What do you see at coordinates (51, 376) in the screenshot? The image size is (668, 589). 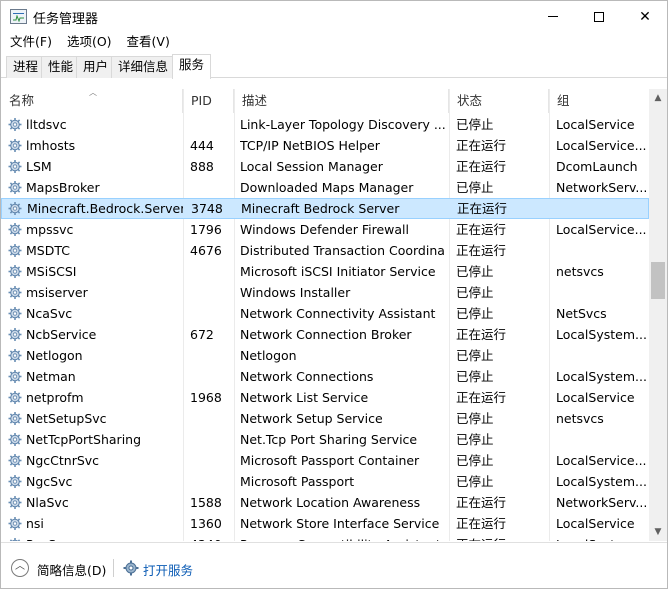 I see `service-name: Netman` at bounding box center [51, 376].